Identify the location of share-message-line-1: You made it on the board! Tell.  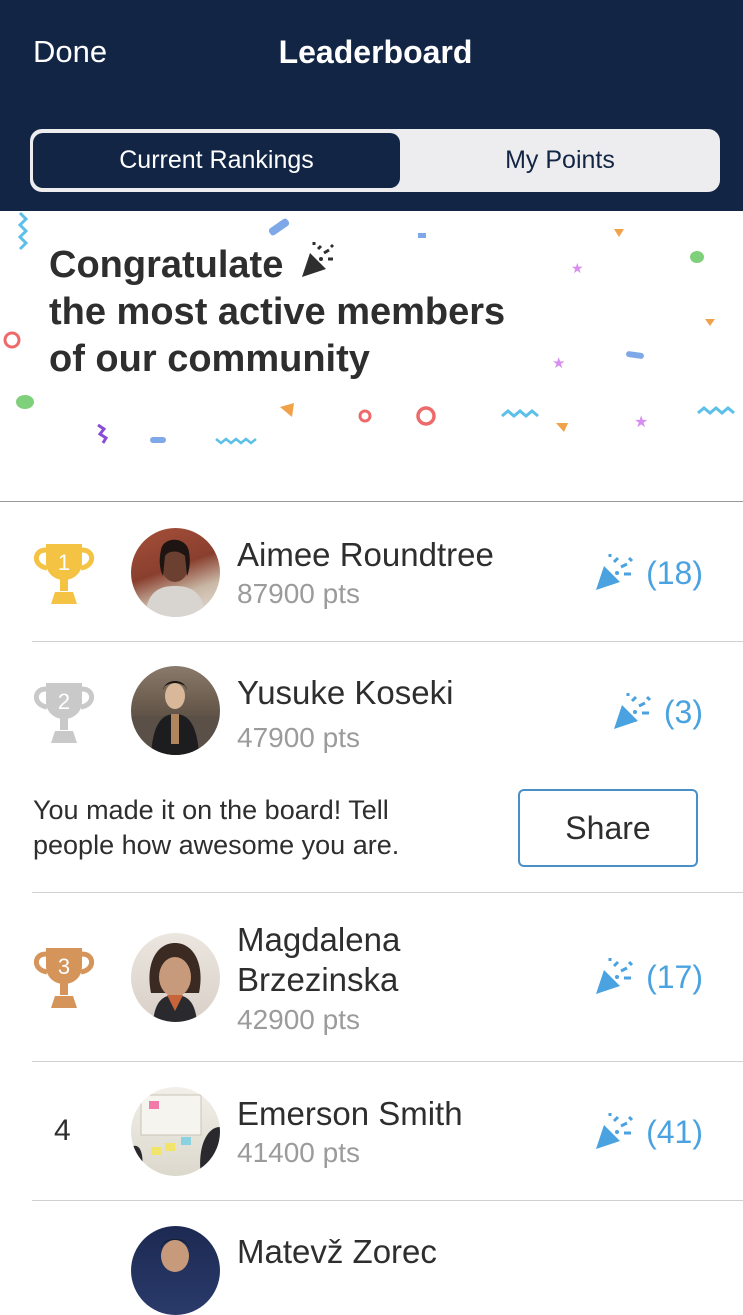
(211, 810).